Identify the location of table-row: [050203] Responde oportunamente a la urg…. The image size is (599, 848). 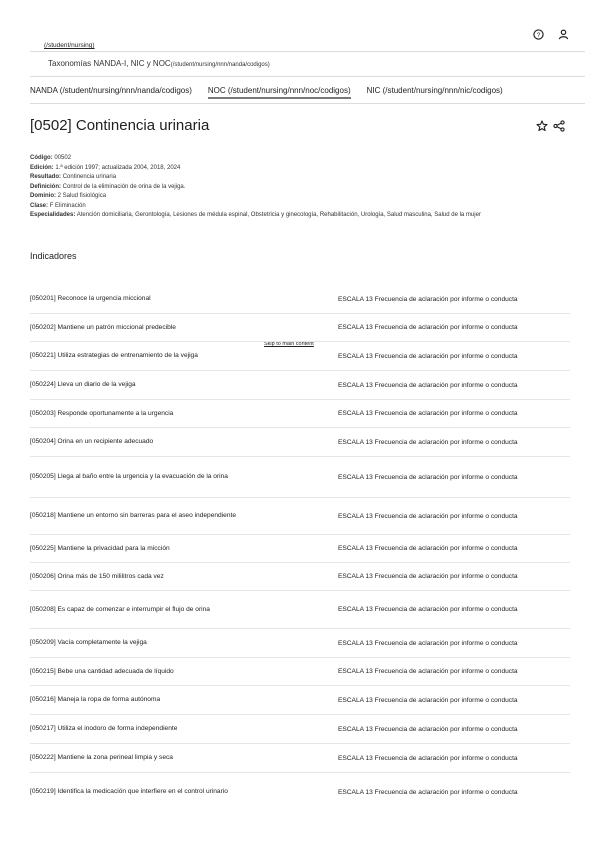
(300, 414).